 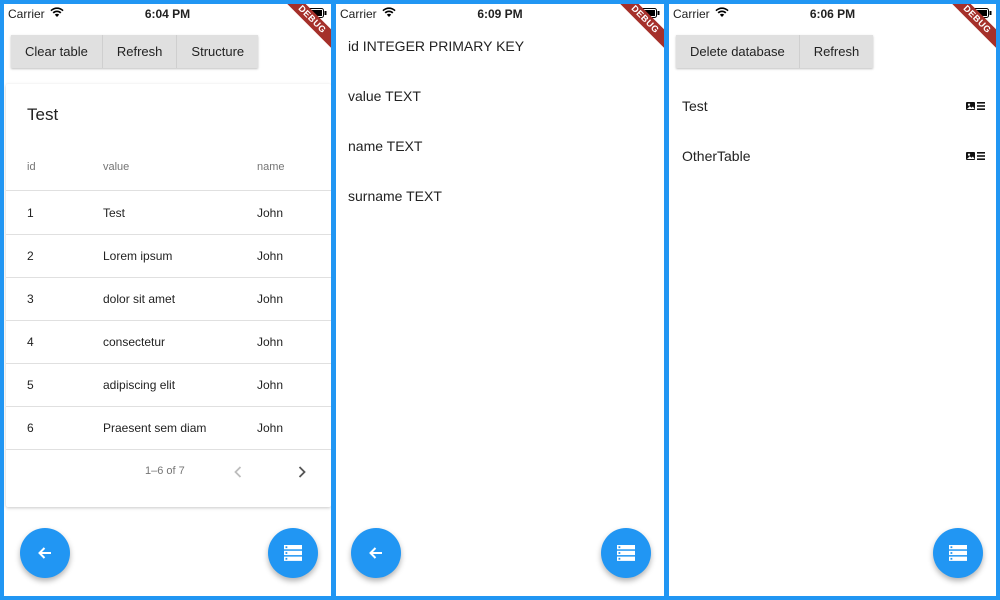 What do you see at coordinates (30, 385) in the screenshot?
I see `cell-id: 5` at bounding box center [30, 385].